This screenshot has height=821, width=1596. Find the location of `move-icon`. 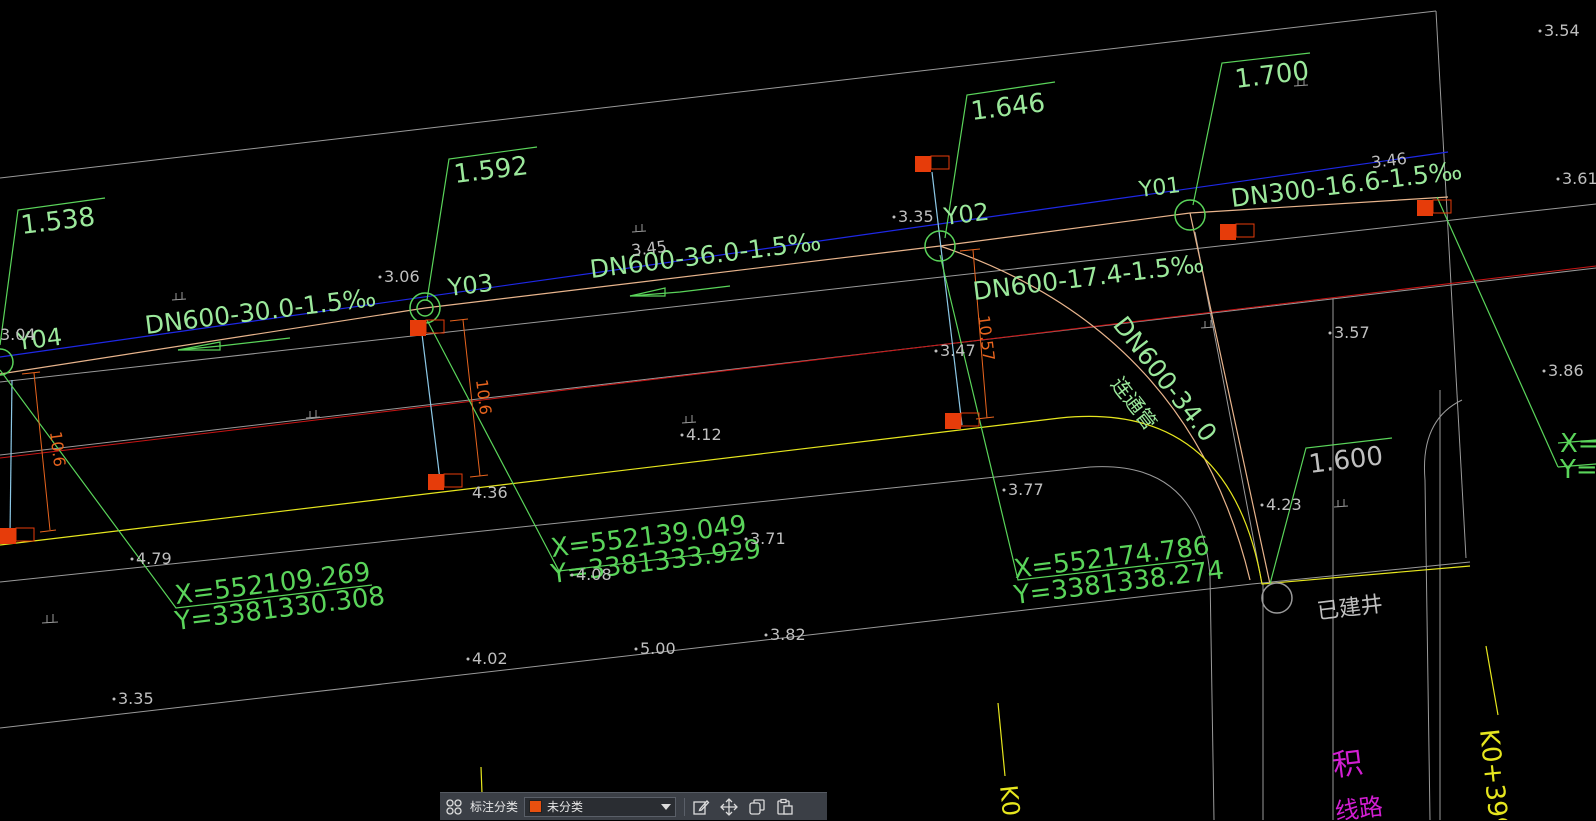

move-icon is located at coordinates (729, 806).